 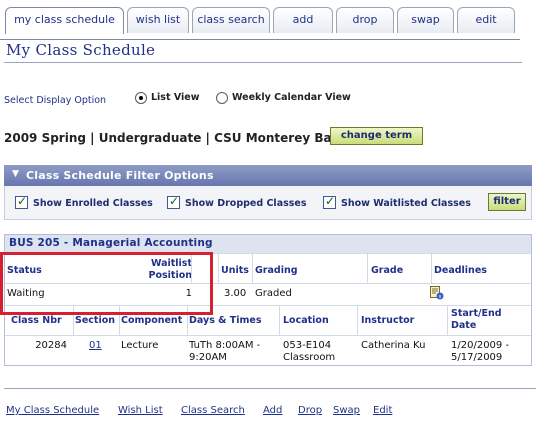 I want to click on days-times-value: TuTh 8:00AM -, so click(x=225, y=345).